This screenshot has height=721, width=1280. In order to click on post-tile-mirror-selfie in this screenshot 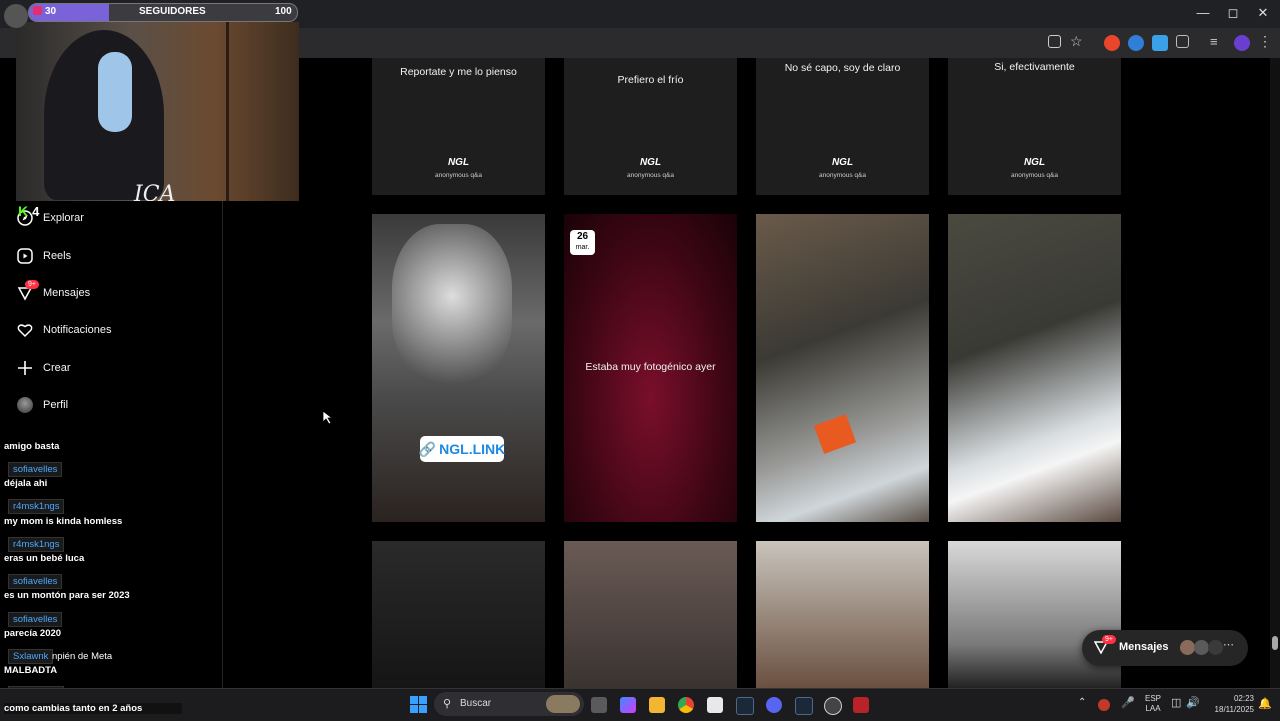, I will do `click(842, 368)`.